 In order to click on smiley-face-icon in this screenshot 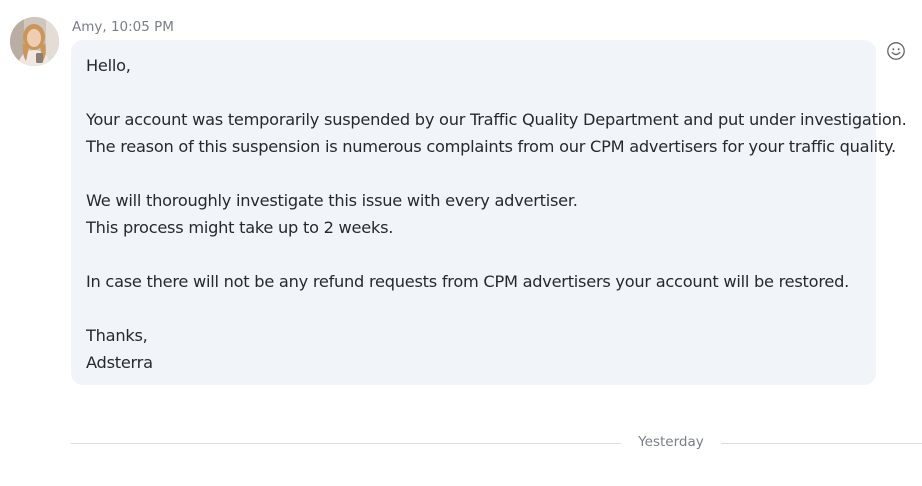, I will do `click(896, 51)`.